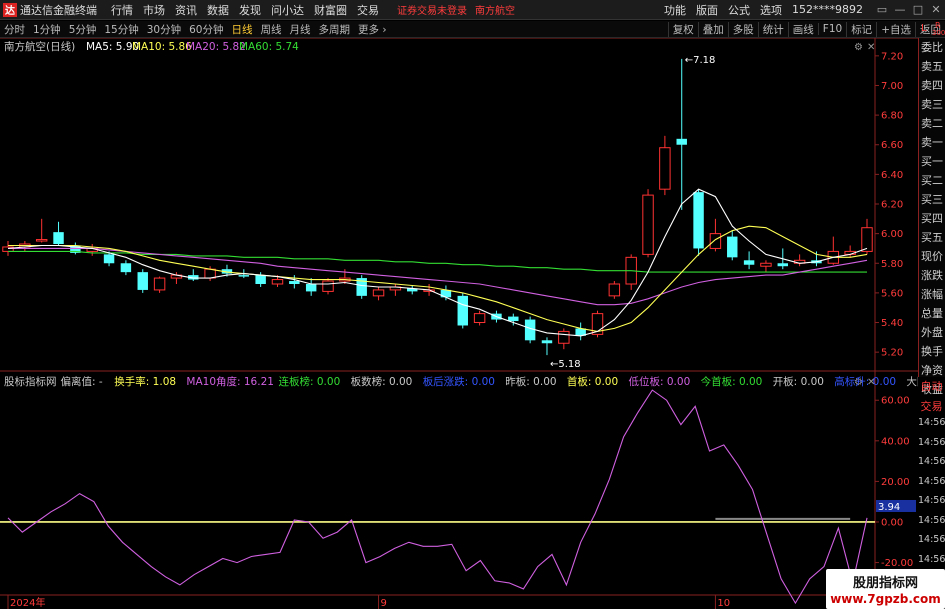 The image size is (945, 609). Describe the element at coordinates (739, 10) in the screenshot. I see `menu-gongshi: 公式` at that location.